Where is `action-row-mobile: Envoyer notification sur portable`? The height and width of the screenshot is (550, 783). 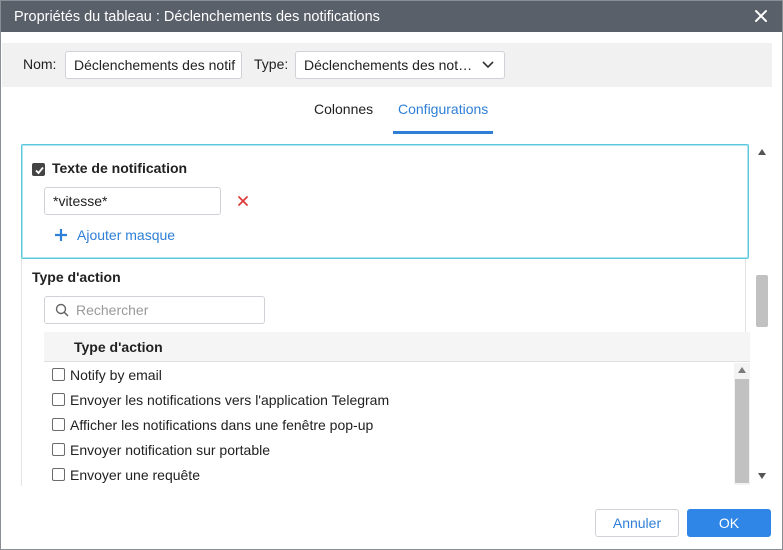
action-row-mobile: Envoyer notification sur portable is located at coordinates (389, 449).